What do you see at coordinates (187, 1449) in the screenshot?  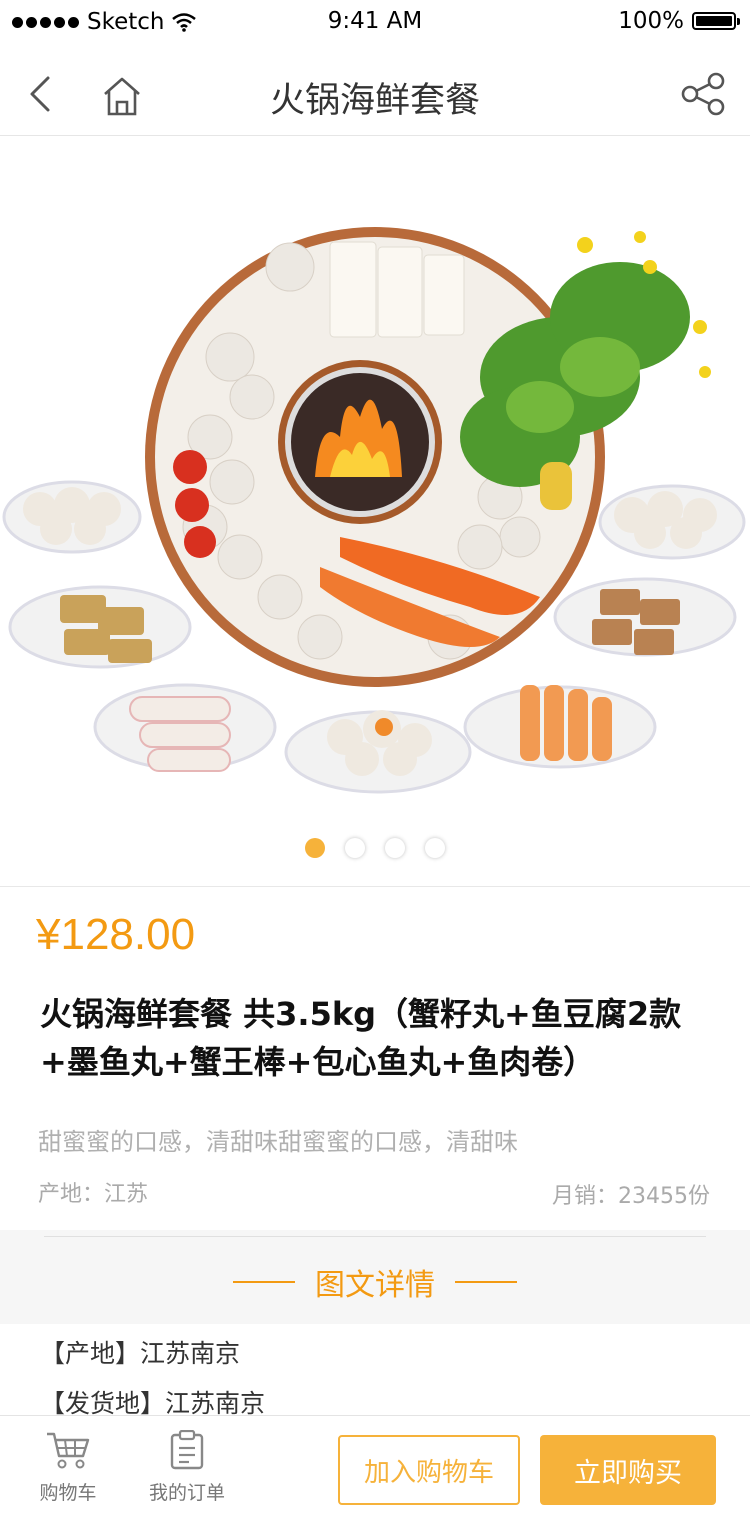 I see `clipboard-icon` at bounding box center [187, 1449].